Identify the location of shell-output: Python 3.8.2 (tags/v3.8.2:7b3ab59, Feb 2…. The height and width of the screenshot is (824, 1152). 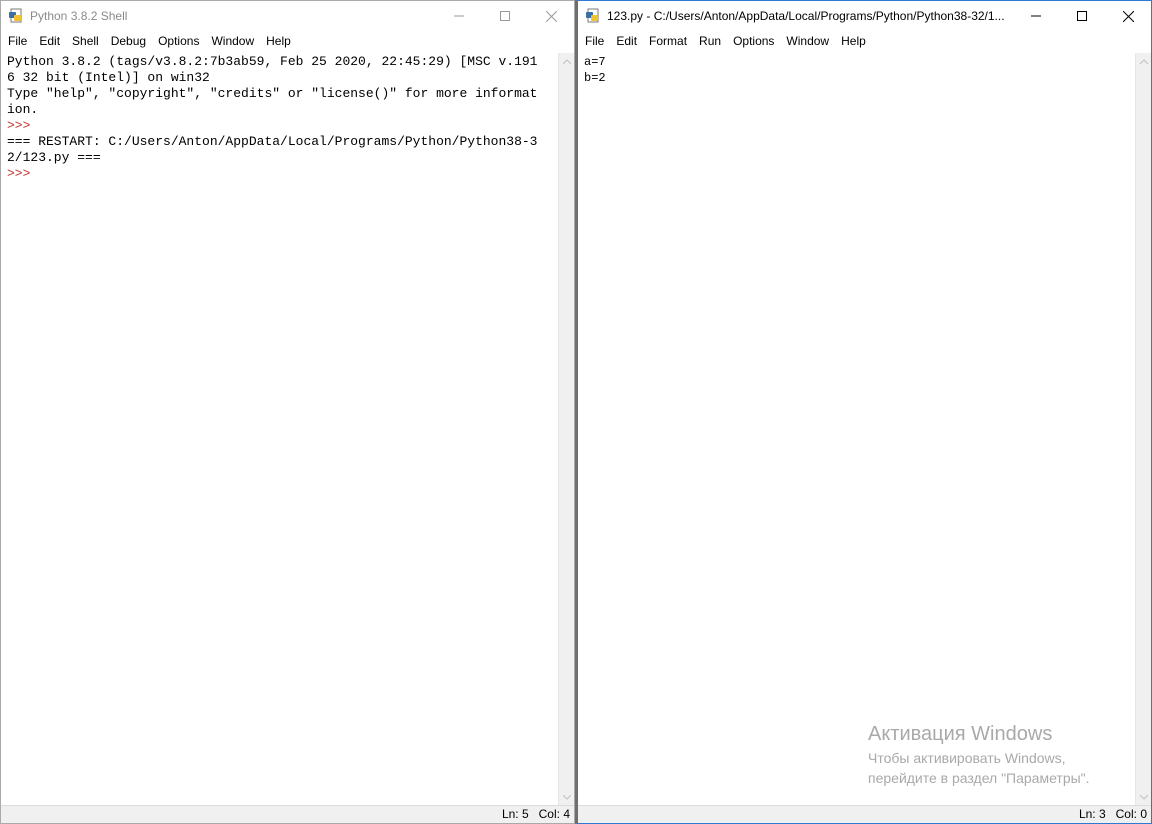
(279, 117).